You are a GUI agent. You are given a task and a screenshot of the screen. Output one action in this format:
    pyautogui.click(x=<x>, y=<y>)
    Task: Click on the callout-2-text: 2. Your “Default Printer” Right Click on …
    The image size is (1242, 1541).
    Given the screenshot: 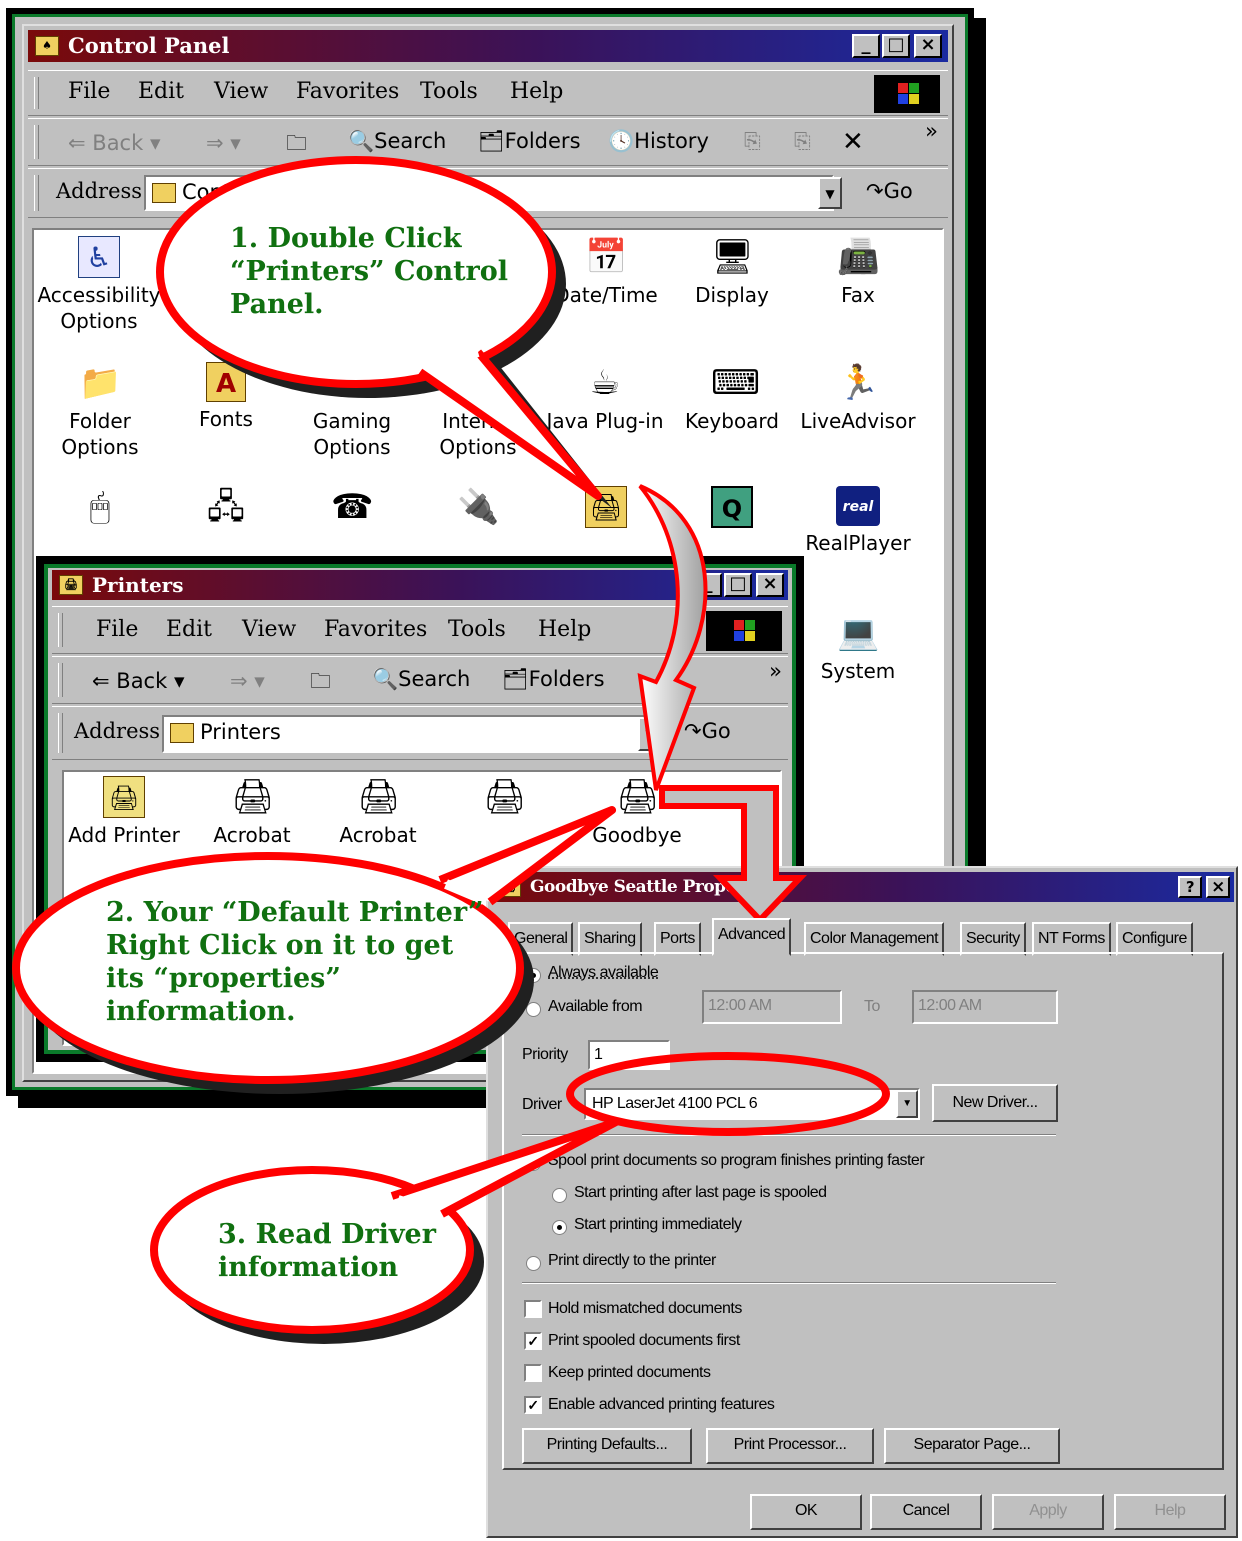 What is the action you would take?
    pyautogui.click(x=295, y=962)
    